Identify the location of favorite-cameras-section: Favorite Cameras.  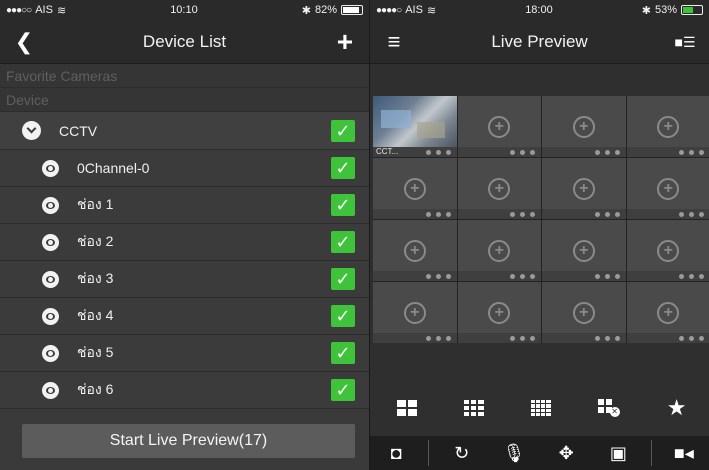
(184, 76).